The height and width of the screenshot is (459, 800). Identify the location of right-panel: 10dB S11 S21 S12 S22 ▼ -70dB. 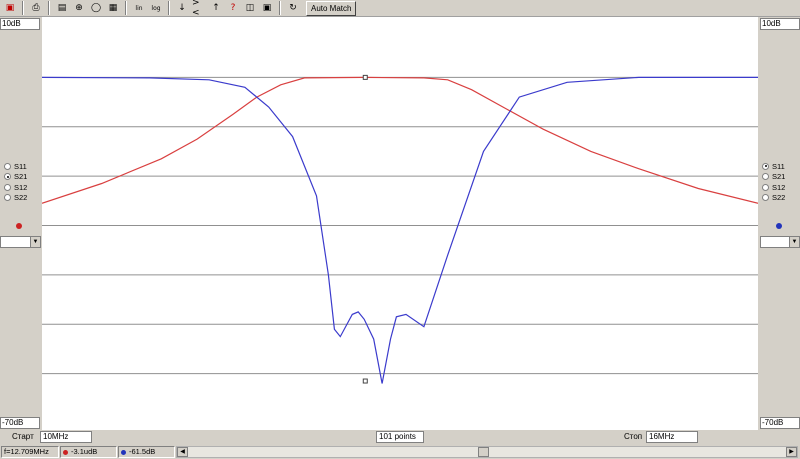
(779, 223).